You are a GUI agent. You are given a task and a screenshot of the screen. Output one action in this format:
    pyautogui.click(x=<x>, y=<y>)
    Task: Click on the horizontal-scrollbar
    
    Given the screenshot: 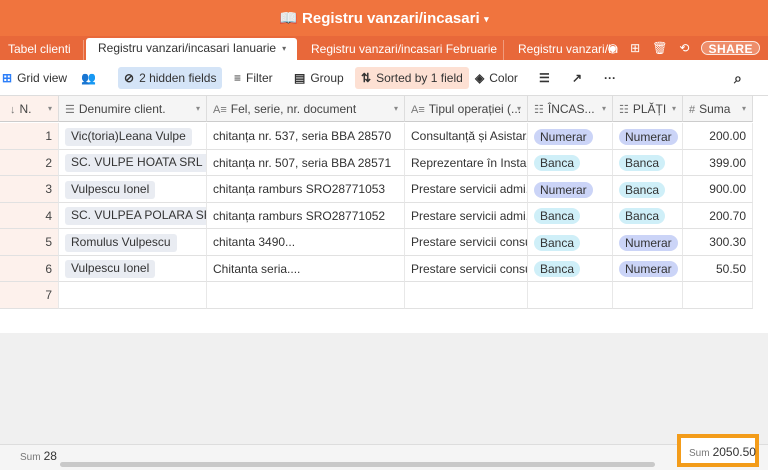 What is the action you would take?
    pyautogui.click(x=357, y=464)
    